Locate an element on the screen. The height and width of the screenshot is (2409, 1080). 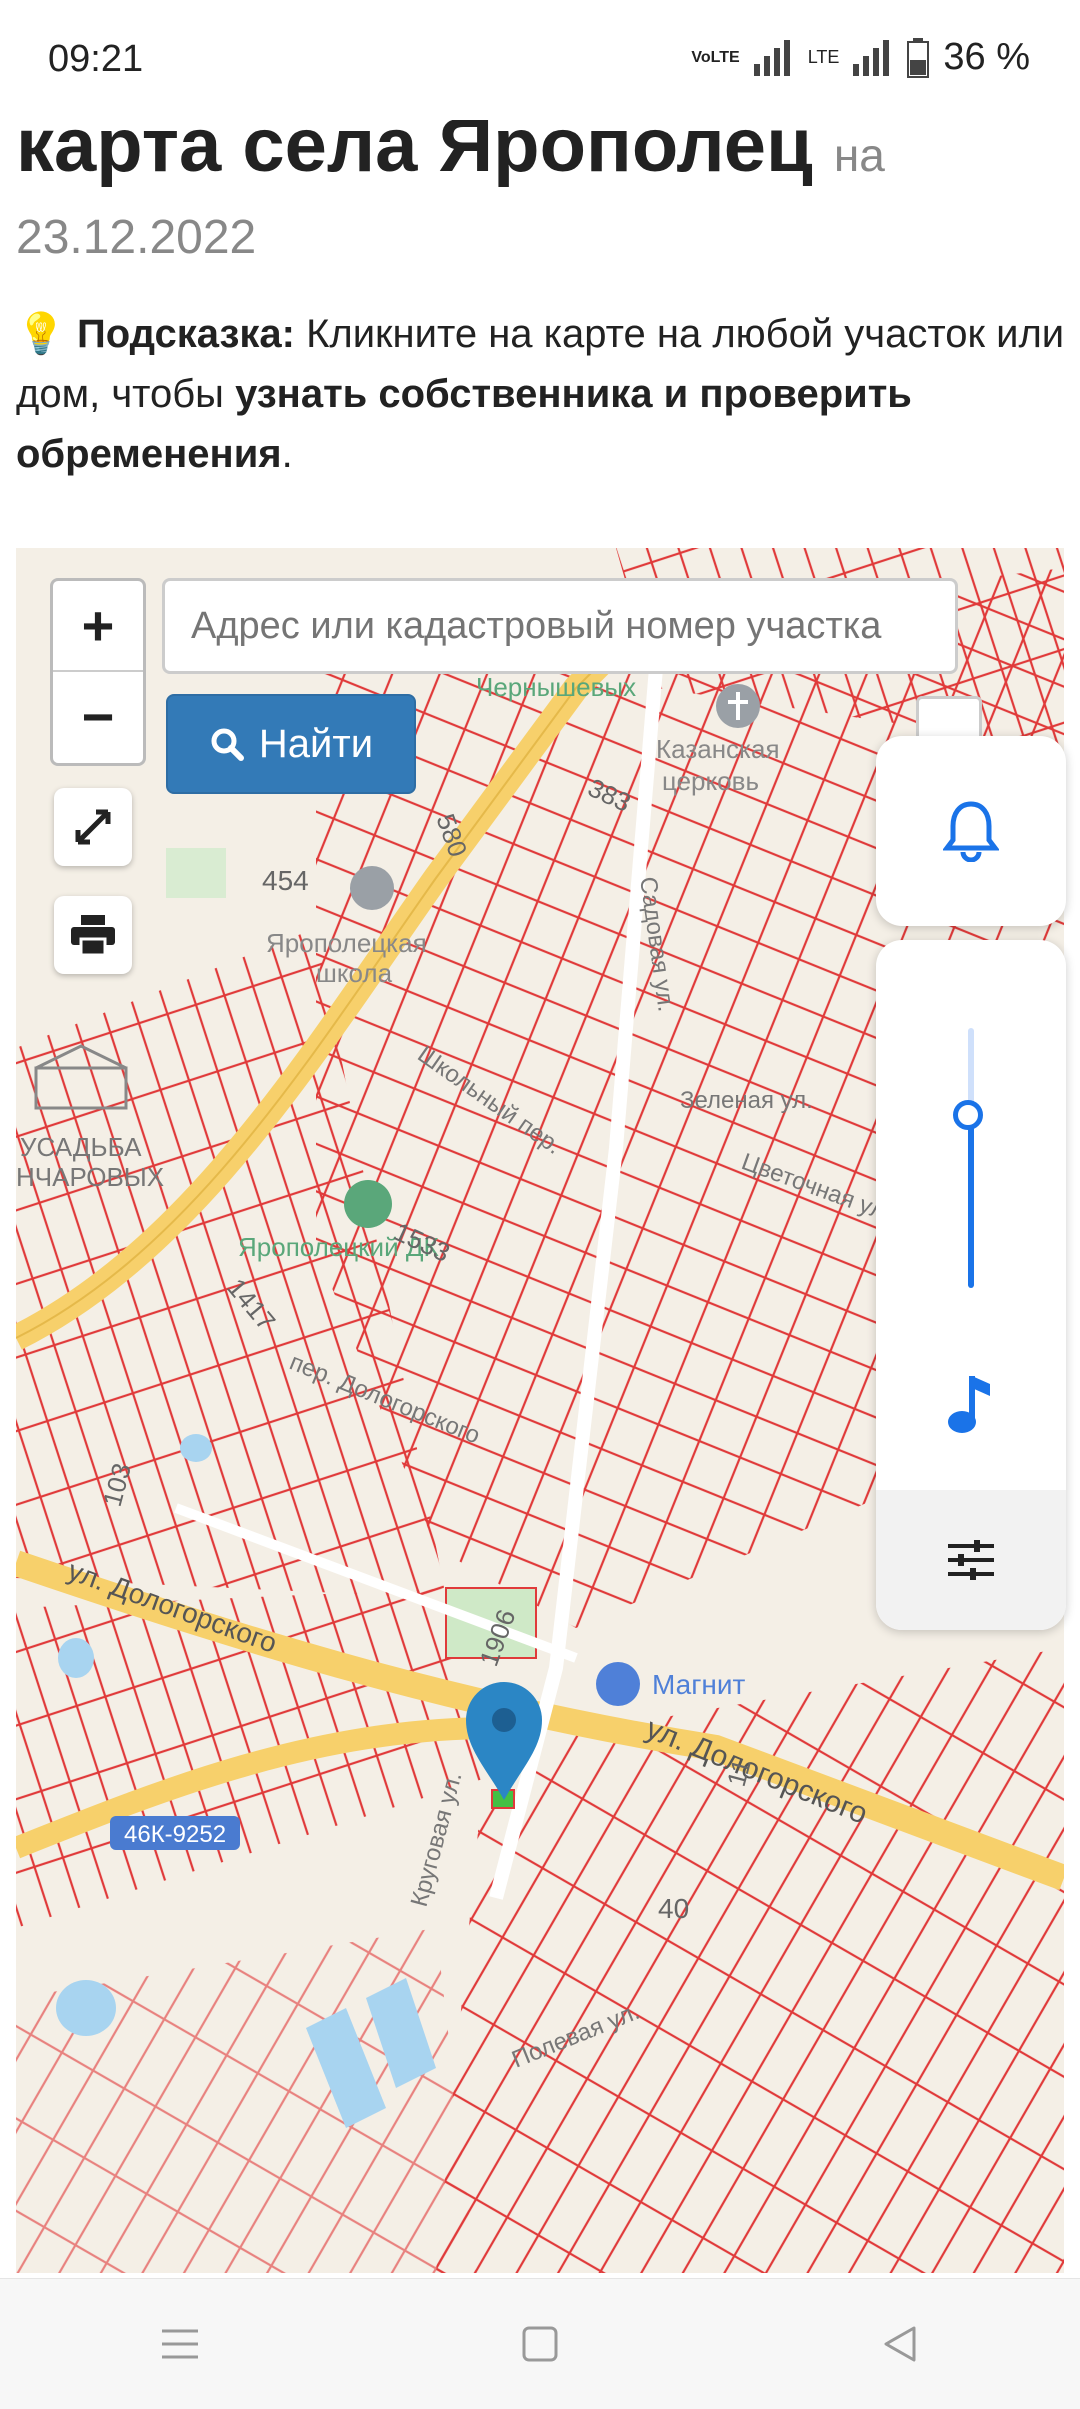
back-nav-button is located at coordinates (900, 2344).